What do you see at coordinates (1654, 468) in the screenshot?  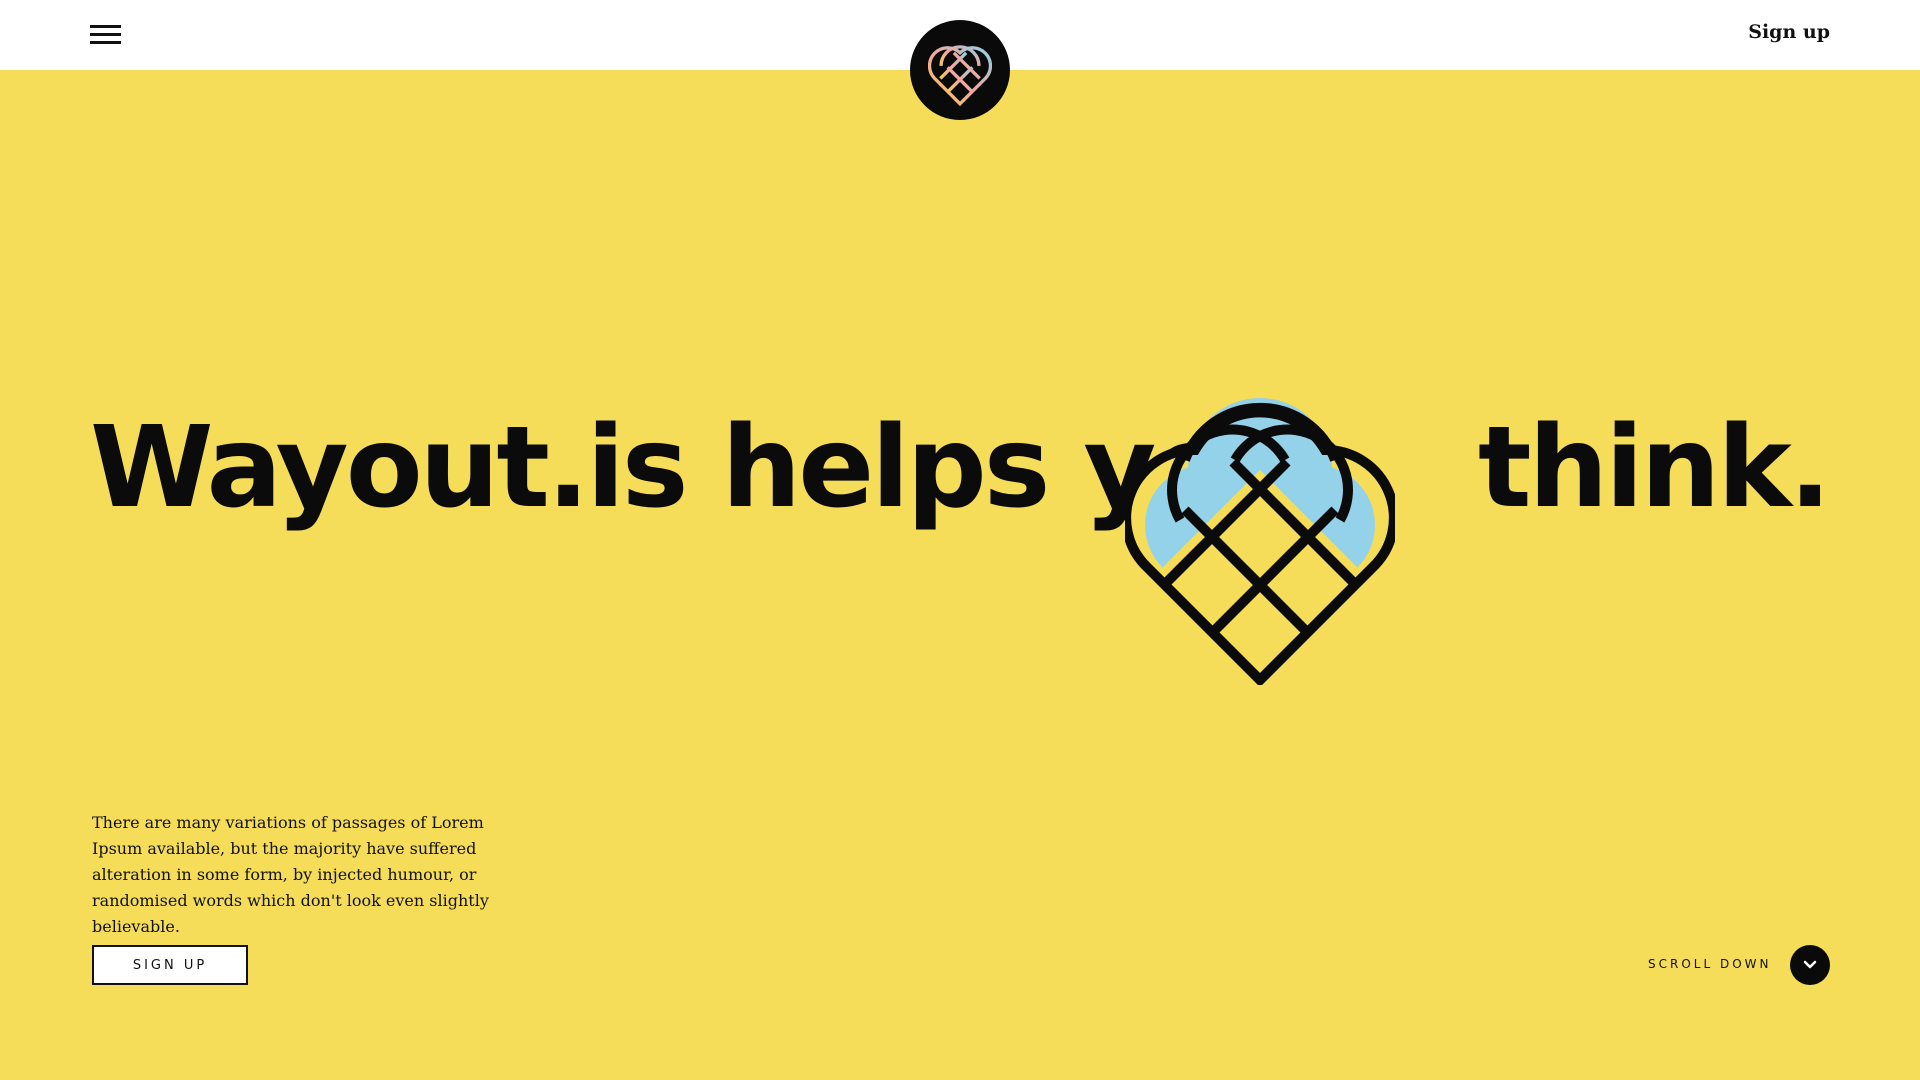 I see `headline-end-text: think.` at bounding box center [1654, 468].